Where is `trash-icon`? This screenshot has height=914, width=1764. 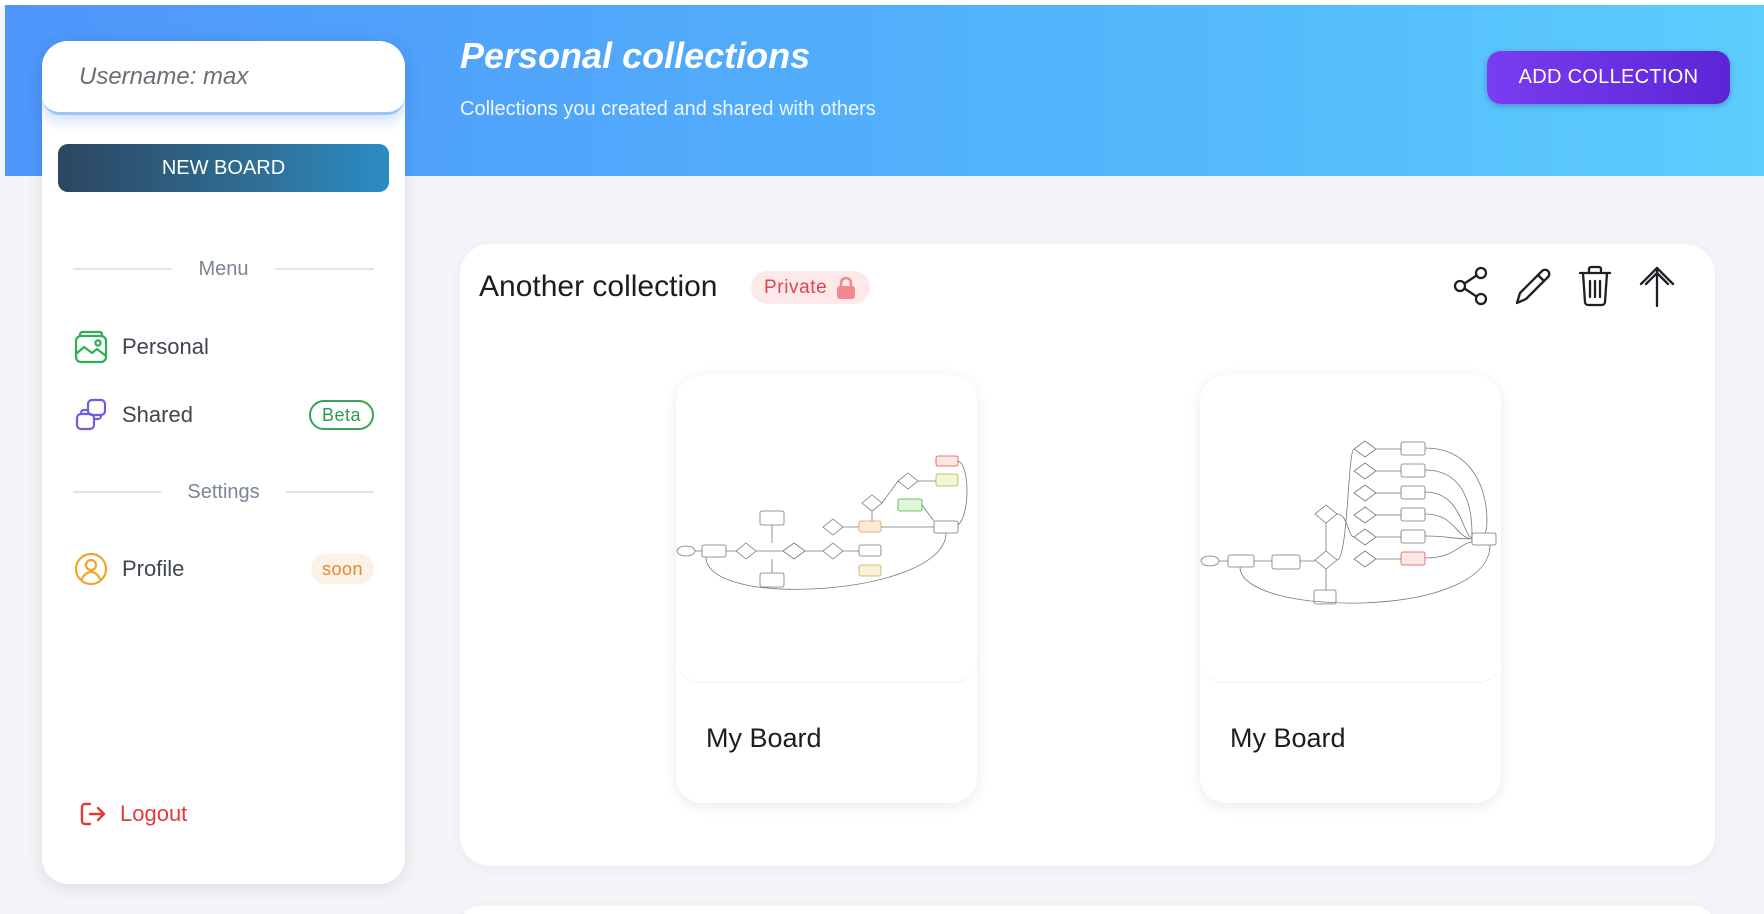
trash-icon is located at coordinates (1595, 286).